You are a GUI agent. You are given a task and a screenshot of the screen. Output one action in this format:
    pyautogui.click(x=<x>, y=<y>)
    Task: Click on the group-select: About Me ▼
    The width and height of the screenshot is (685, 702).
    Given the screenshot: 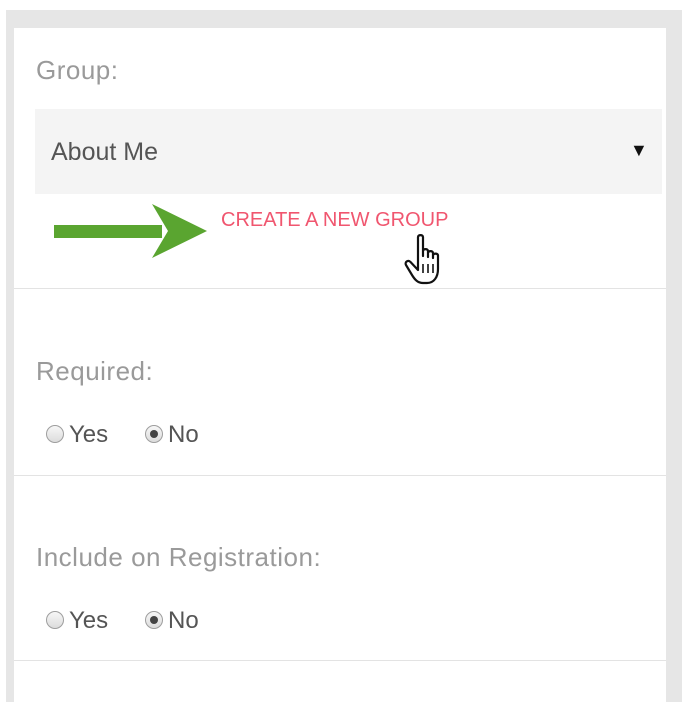 What is the action you would take?
    pyautogui.click(x=348, y=151)
    